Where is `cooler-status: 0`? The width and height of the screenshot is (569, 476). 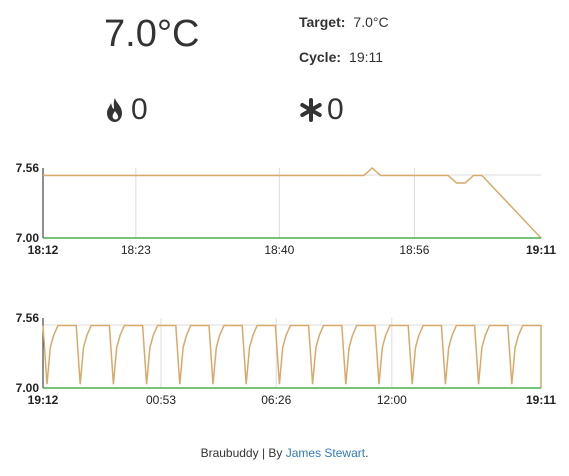
cooler-status: 0 is located at coordinates (322, 110).